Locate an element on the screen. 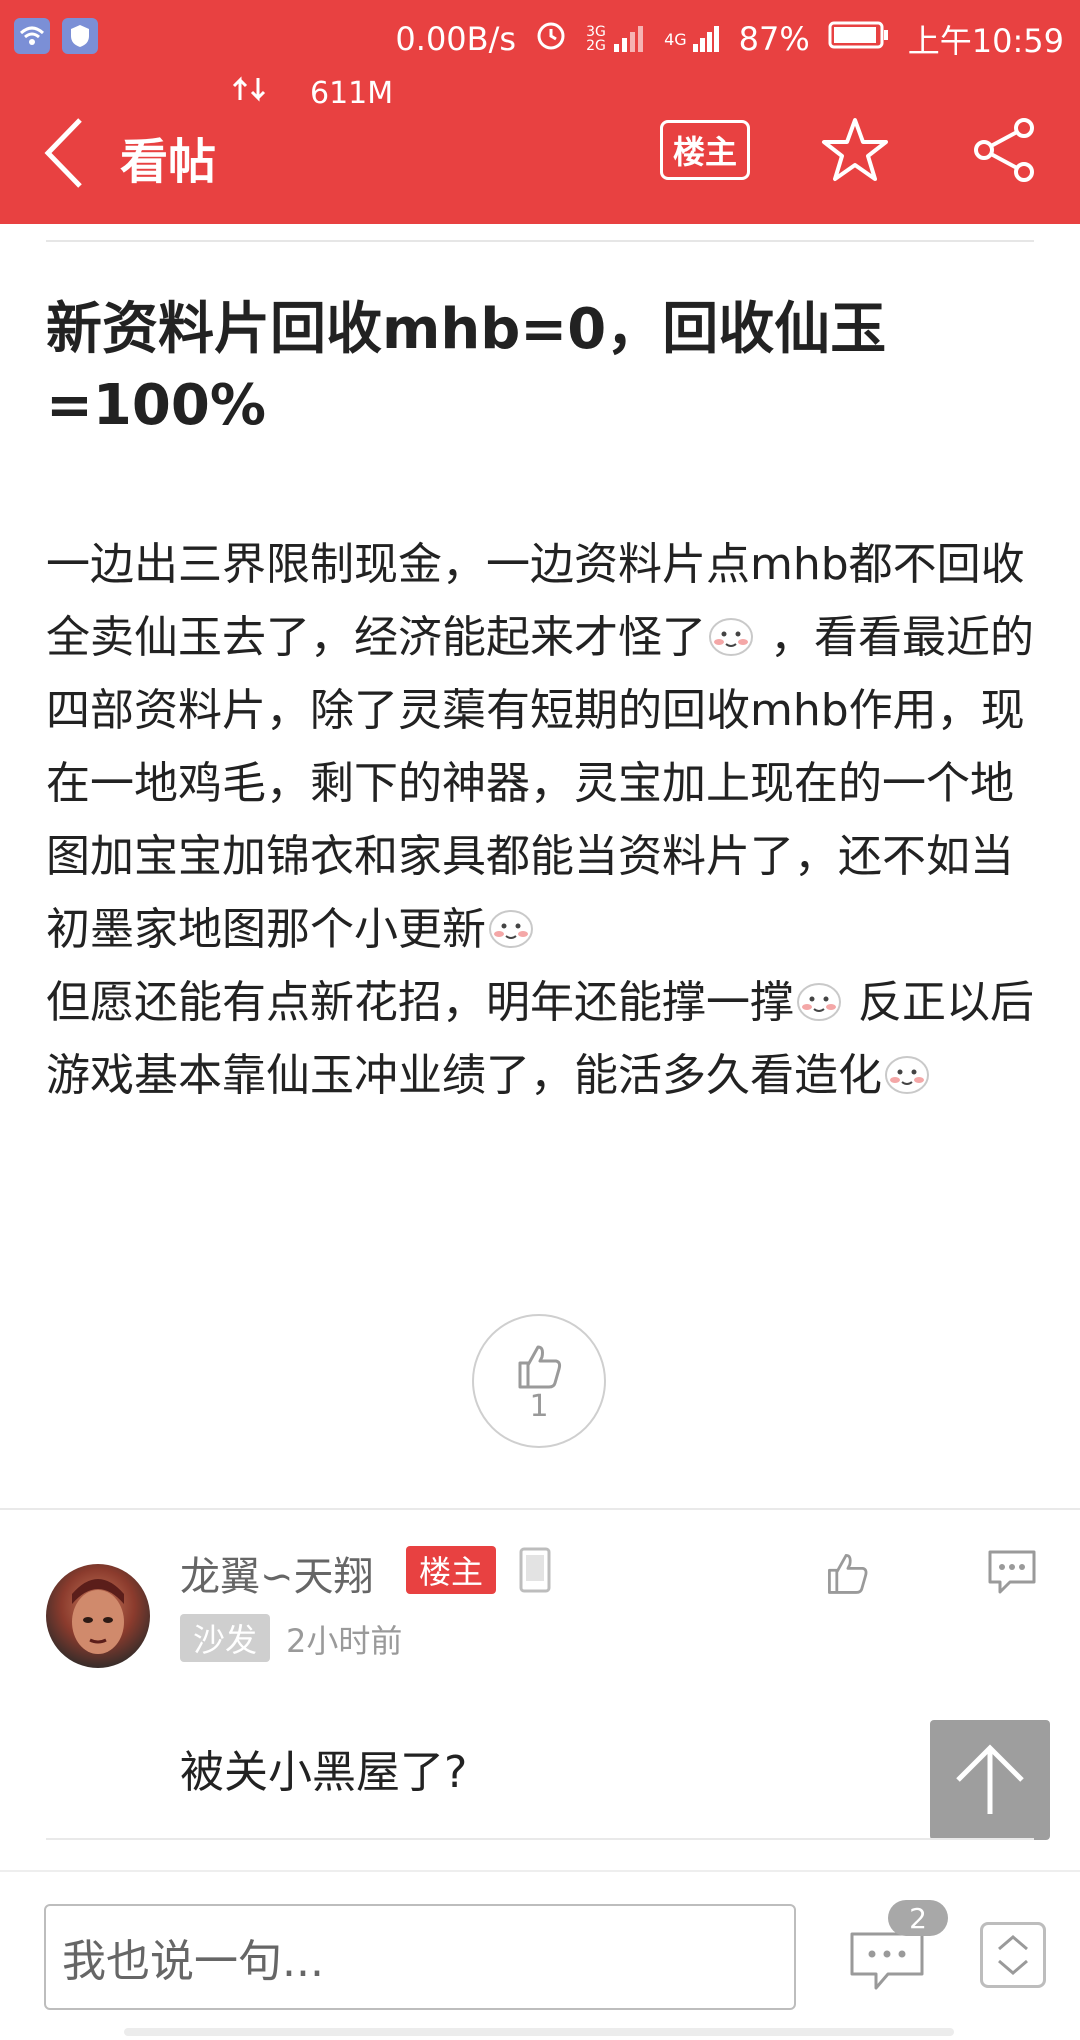  signal-icon-a: 3G 2G is located at coordinates (616, 39).